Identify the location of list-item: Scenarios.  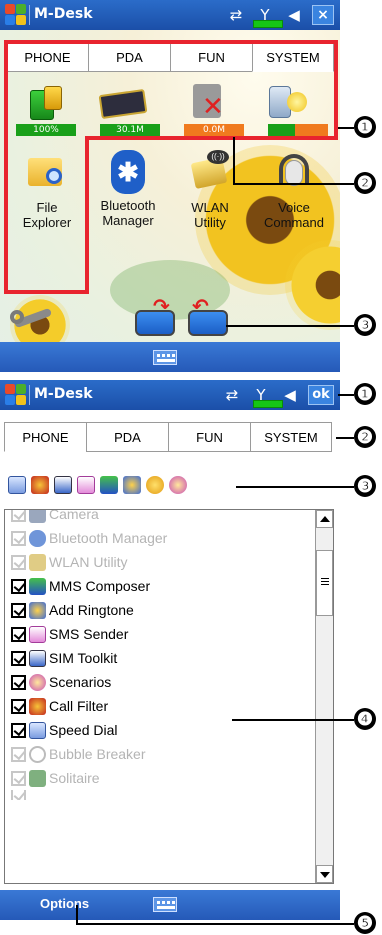
(61, 682).